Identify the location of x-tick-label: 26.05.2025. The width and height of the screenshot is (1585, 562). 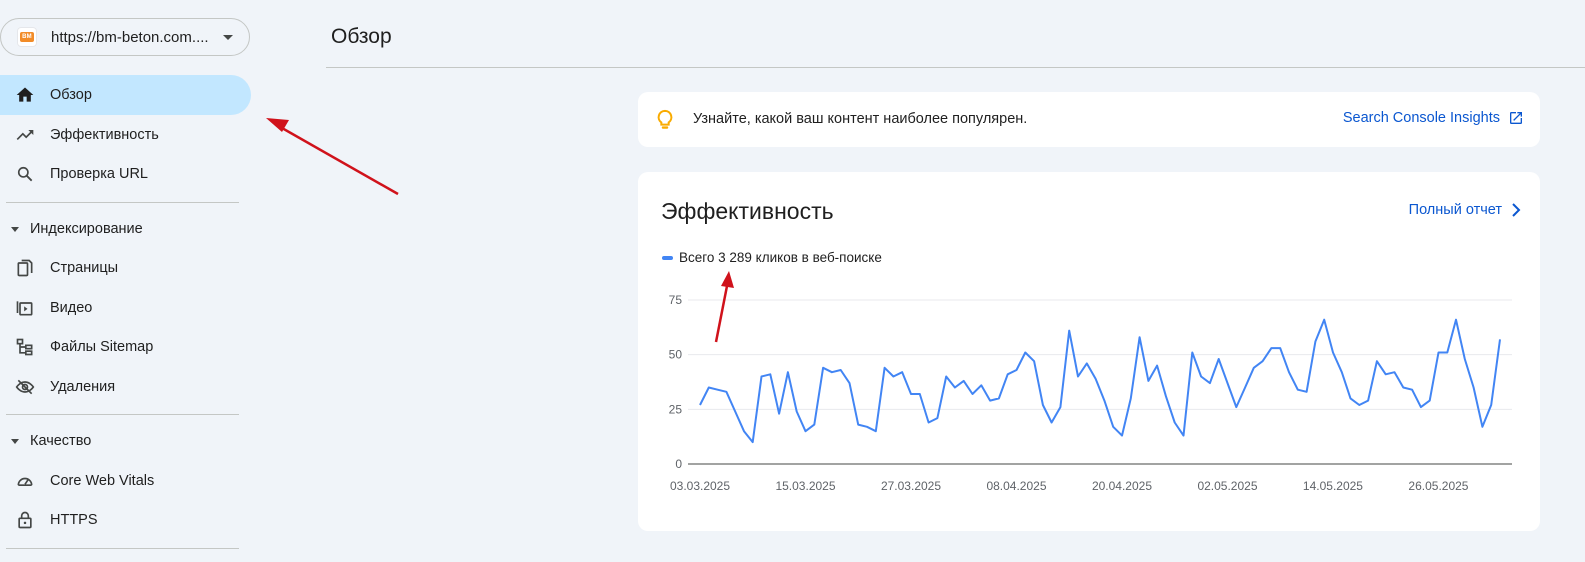
(1438, 486).